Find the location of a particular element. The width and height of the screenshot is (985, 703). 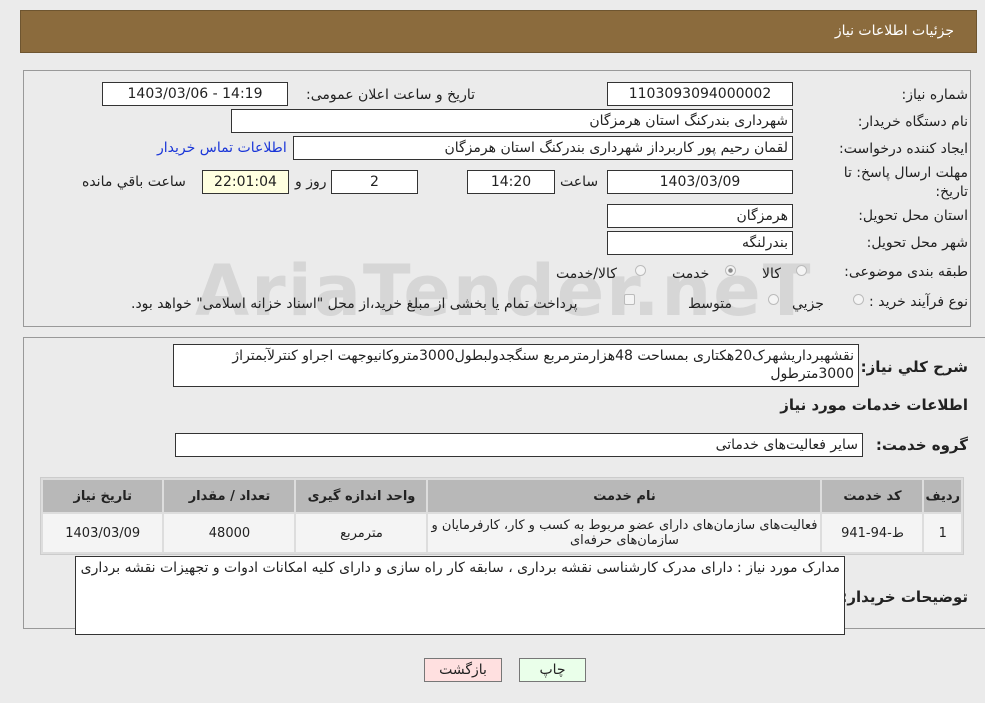

process-radio-minor is located at coordinates (858, 299).